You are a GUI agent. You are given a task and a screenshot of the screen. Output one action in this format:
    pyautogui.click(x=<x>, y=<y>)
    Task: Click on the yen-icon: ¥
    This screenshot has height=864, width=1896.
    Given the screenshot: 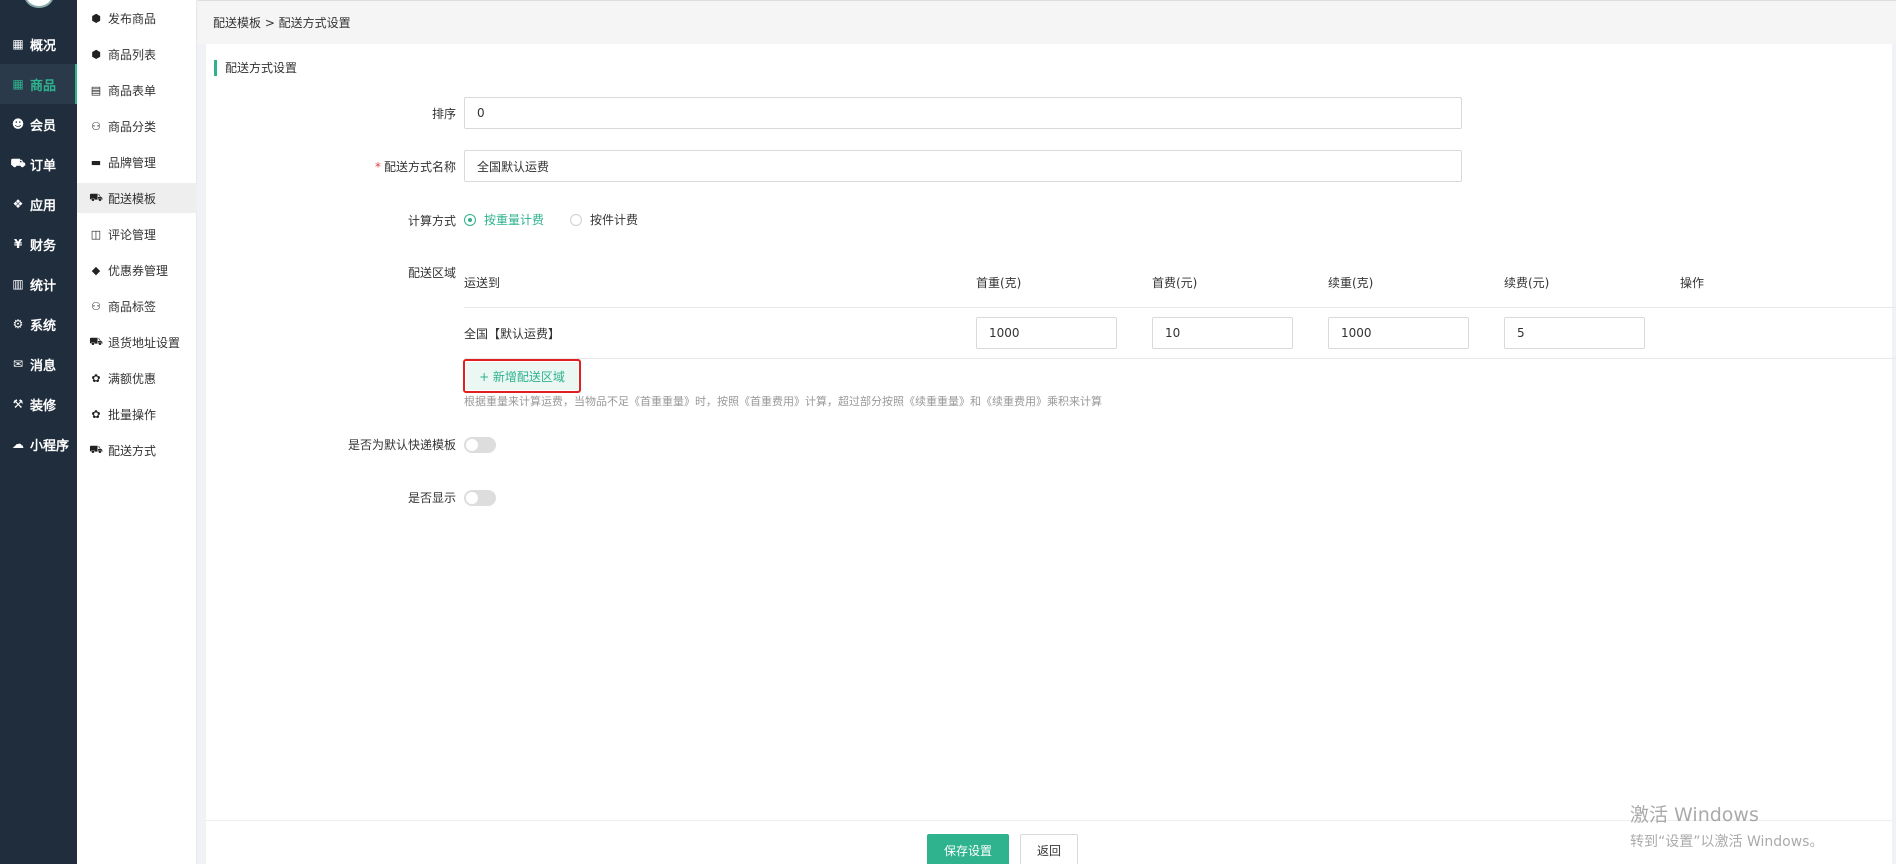 What is the action you would take?
    pyautogui.click(x=18, y=244)
    